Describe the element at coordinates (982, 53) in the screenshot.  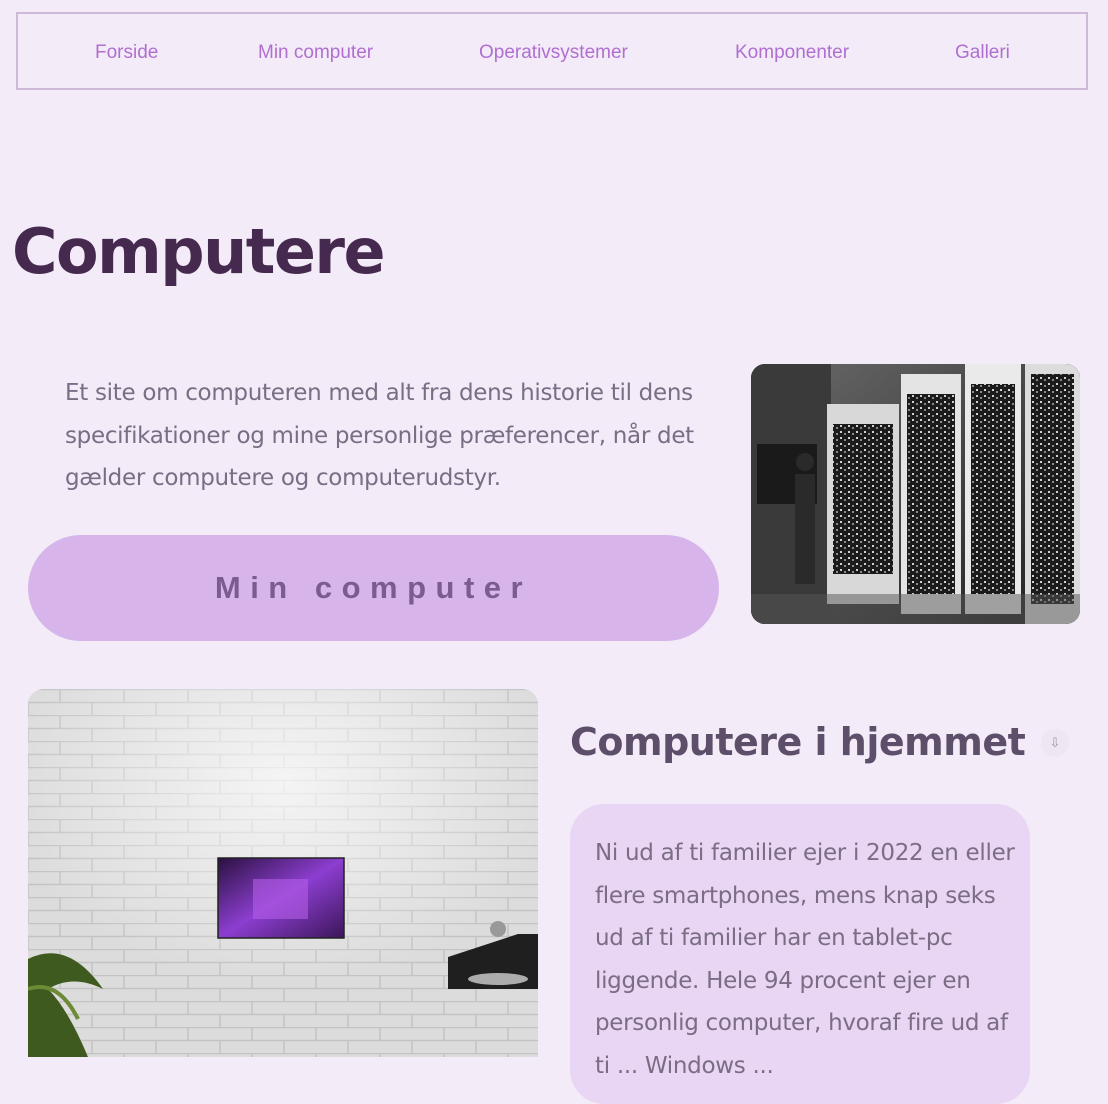
I see `nav-link-galleri: Galleri` at that location.